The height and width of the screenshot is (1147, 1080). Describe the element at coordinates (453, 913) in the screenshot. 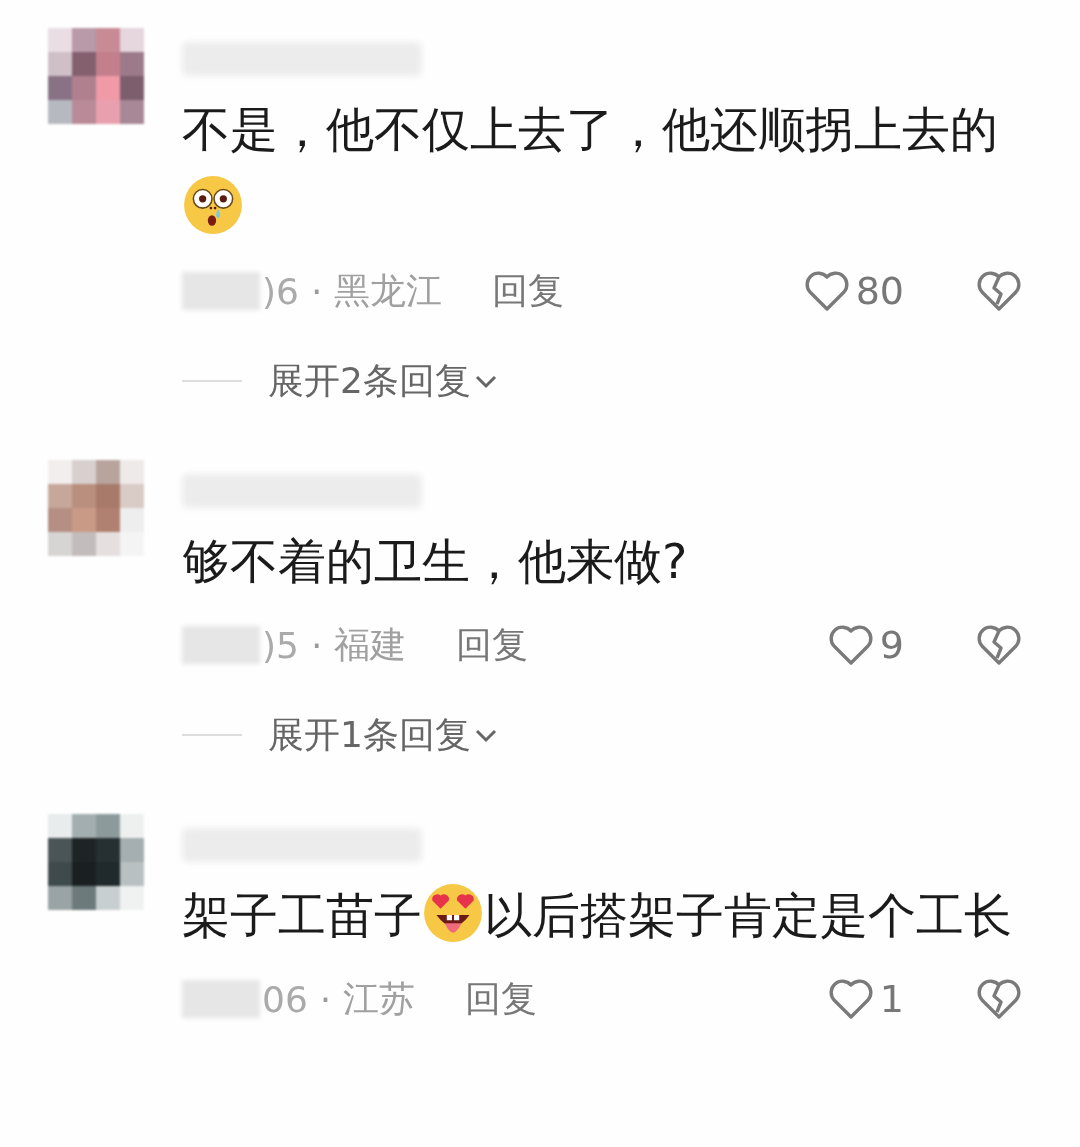

I see `heart-eyes-emoji-icon` at that location.